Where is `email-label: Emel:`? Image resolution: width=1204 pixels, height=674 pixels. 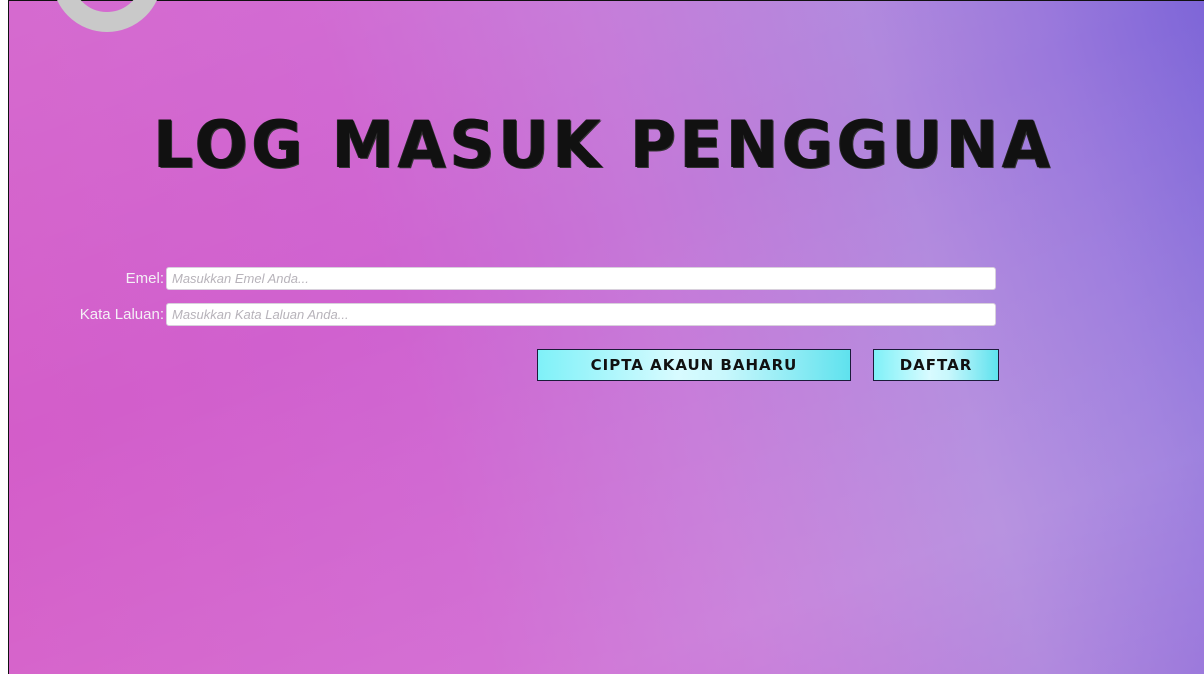
email-label: Emel: is located at coordinates (144, 278).